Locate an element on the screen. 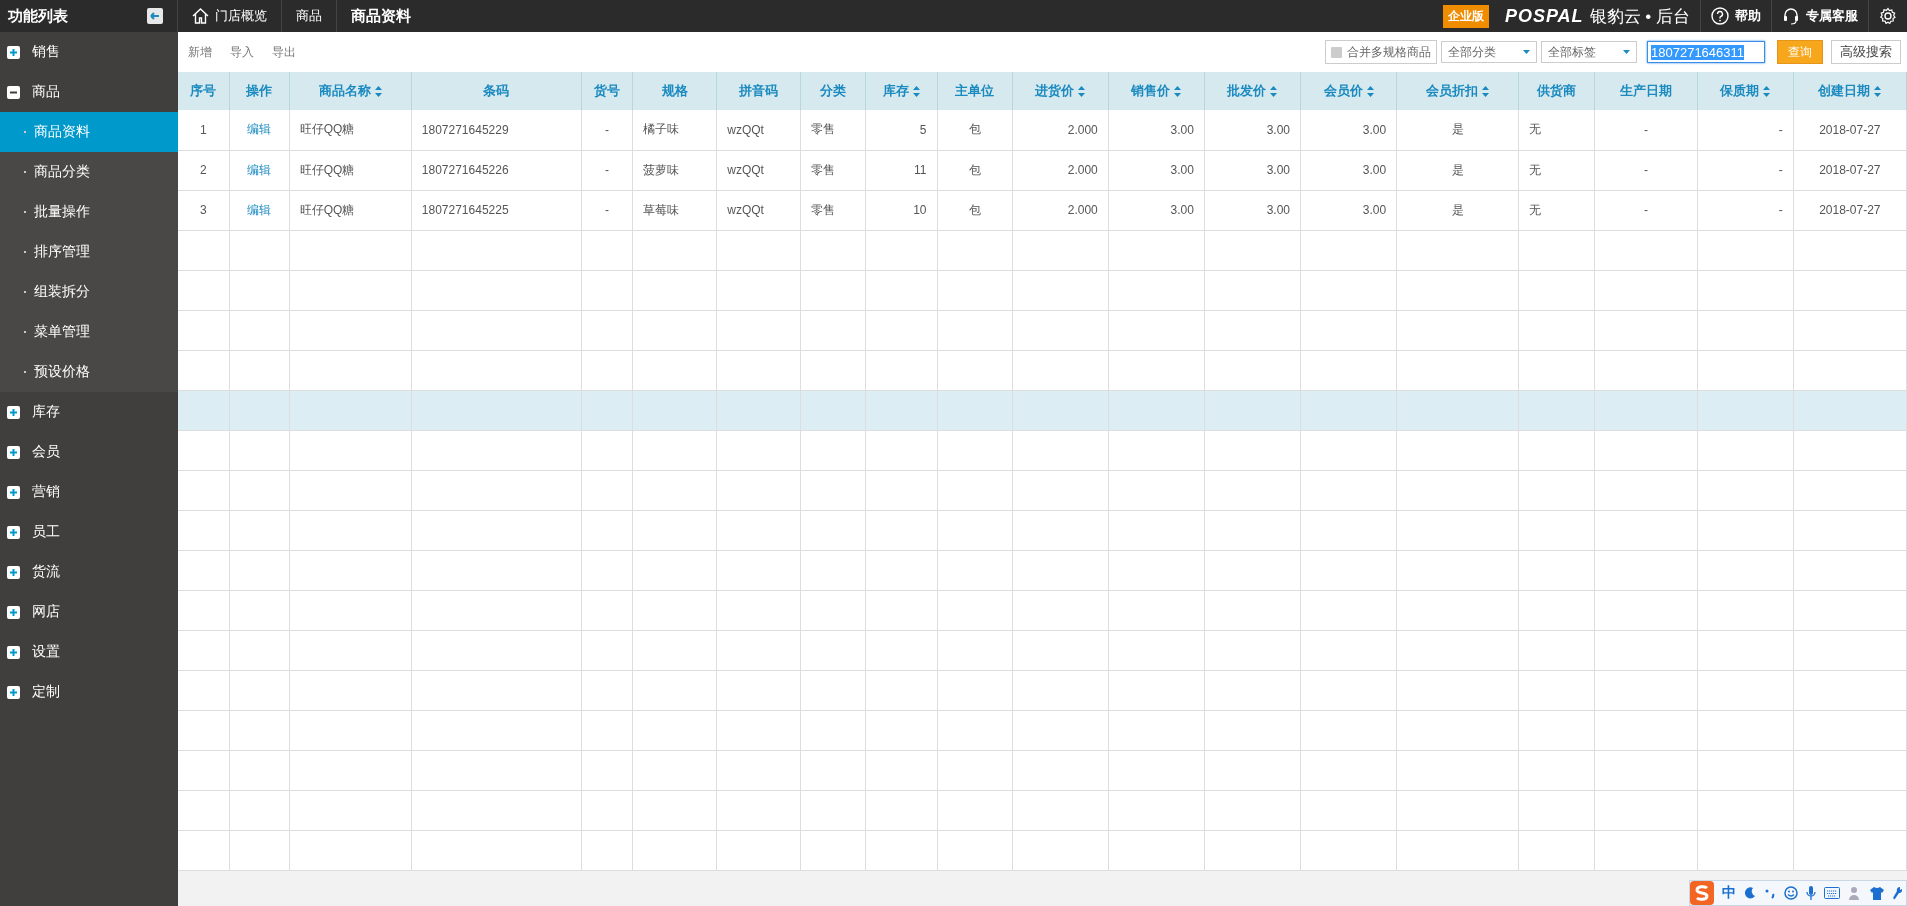 The width and height of the screenshot is (1907, 906). smiley-icon is located at coordinates (1791, 893).